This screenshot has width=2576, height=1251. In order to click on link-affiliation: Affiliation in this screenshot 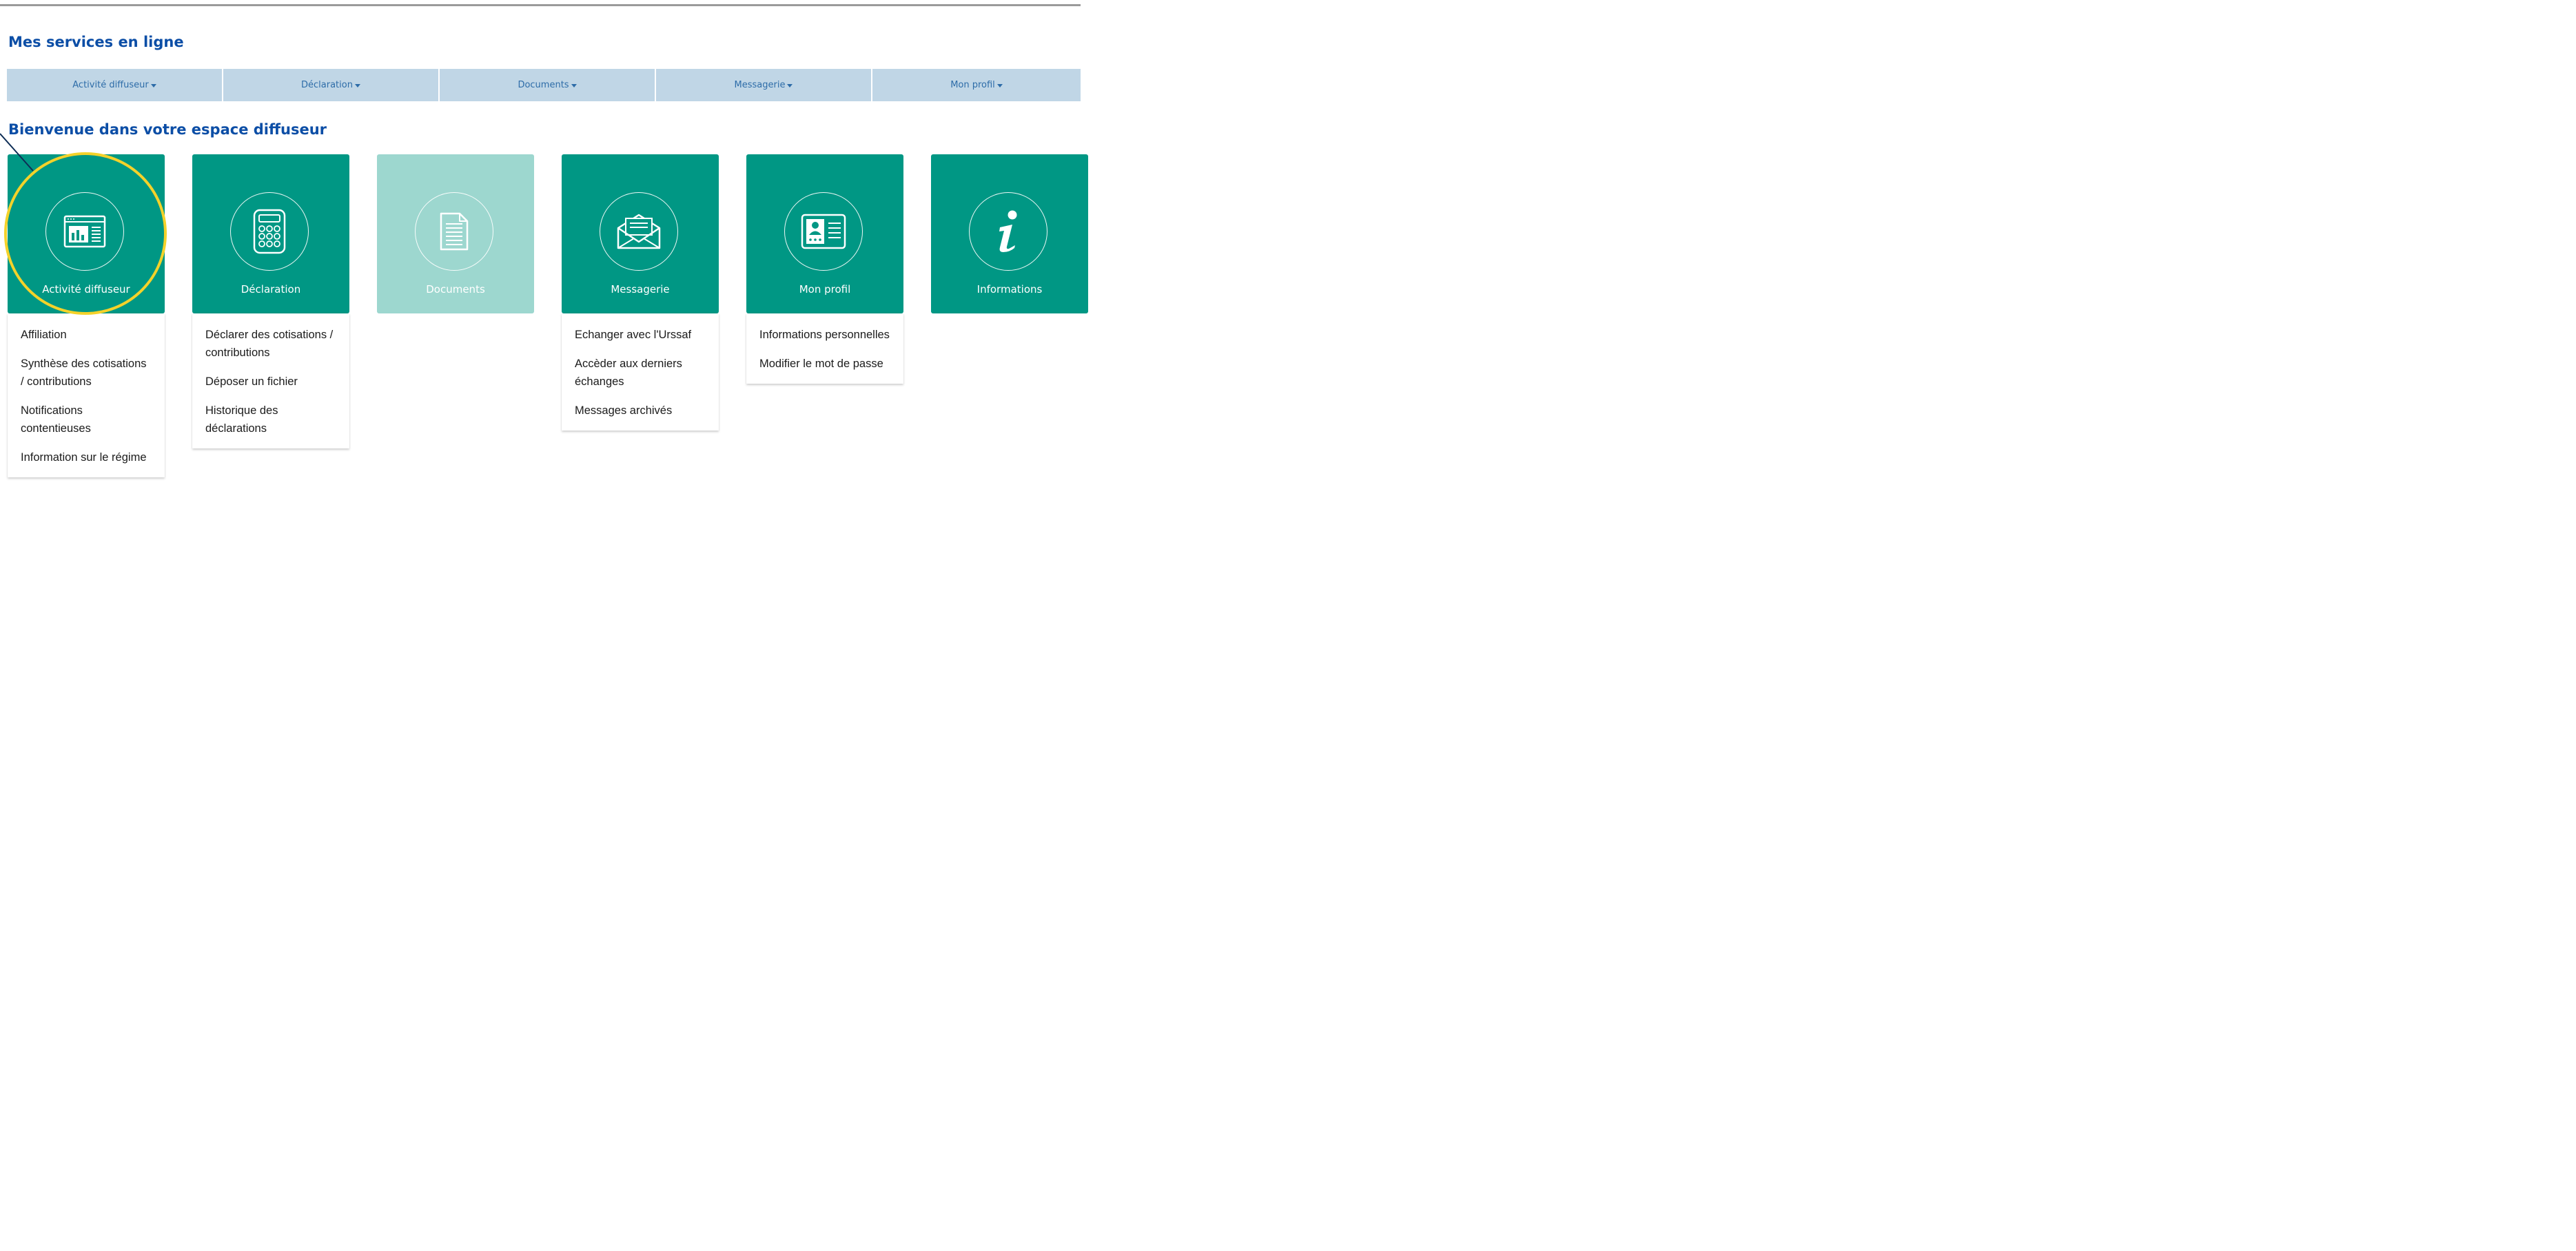, I will do `click(86, 335)`.